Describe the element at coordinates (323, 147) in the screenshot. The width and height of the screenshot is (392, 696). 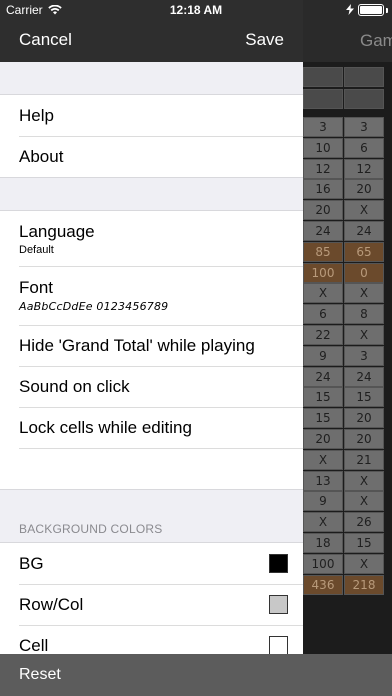
I see `background-grid-cell: 10` at that location.